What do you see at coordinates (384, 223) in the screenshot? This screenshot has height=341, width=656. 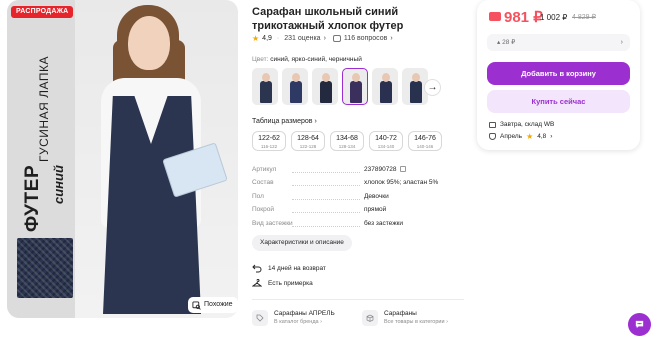 I see `spec-value: без застежки` at bounding box center [384, 223].